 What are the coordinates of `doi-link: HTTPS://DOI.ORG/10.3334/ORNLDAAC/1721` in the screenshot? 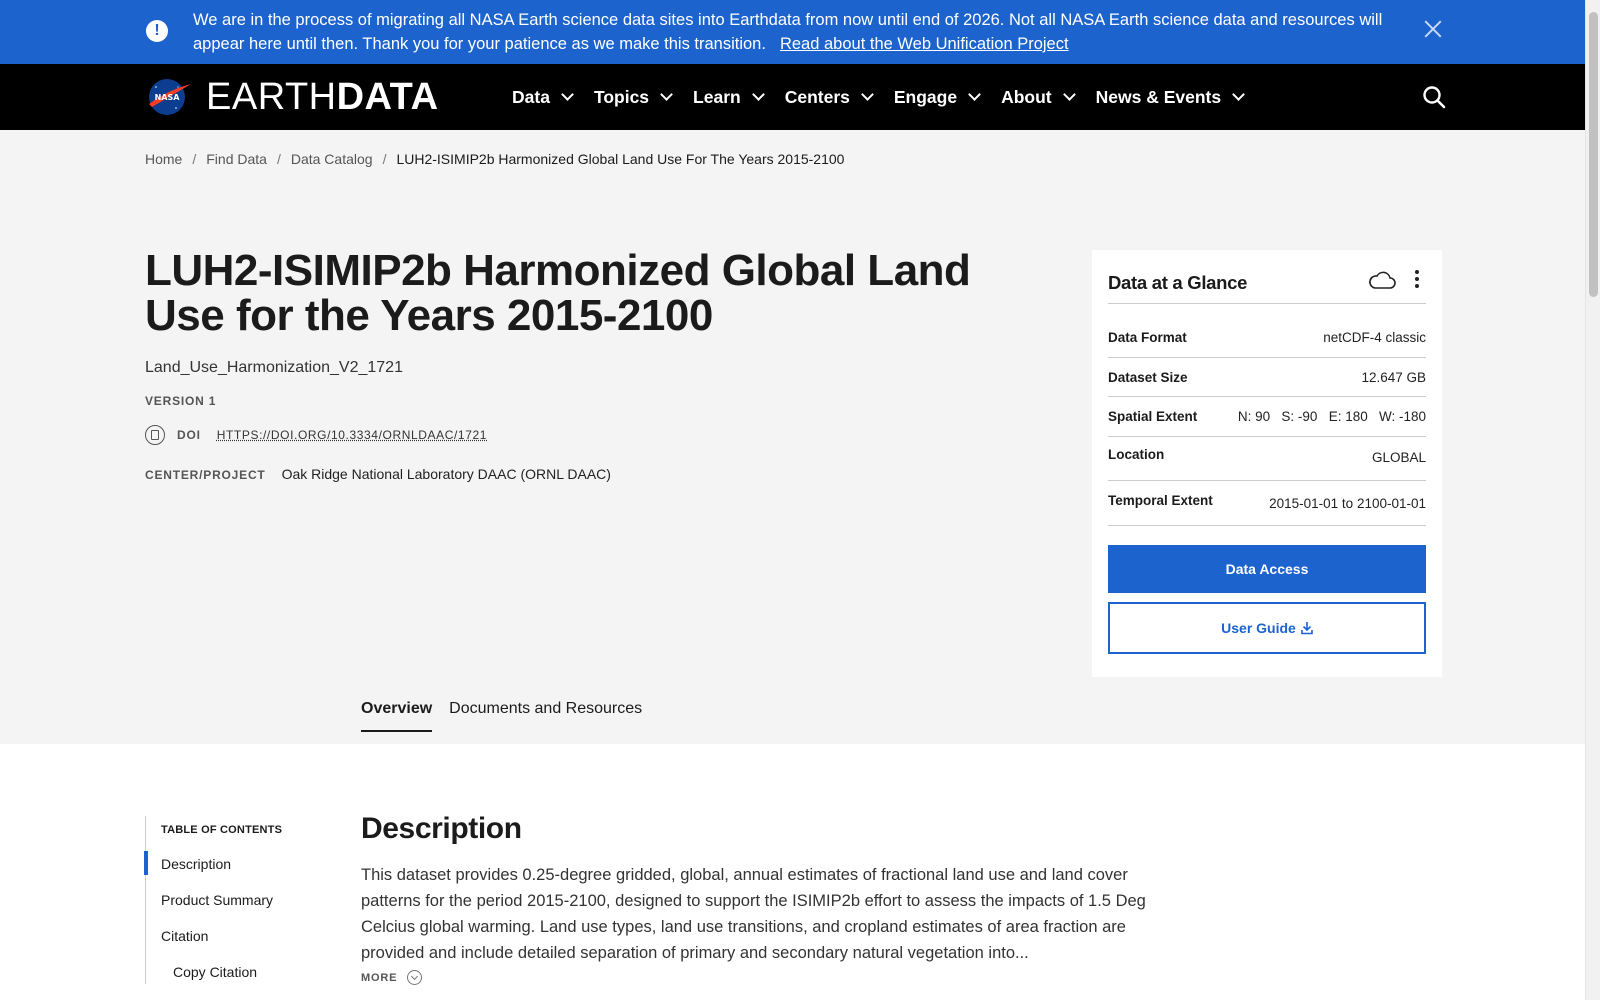 It's located at (352, 435).